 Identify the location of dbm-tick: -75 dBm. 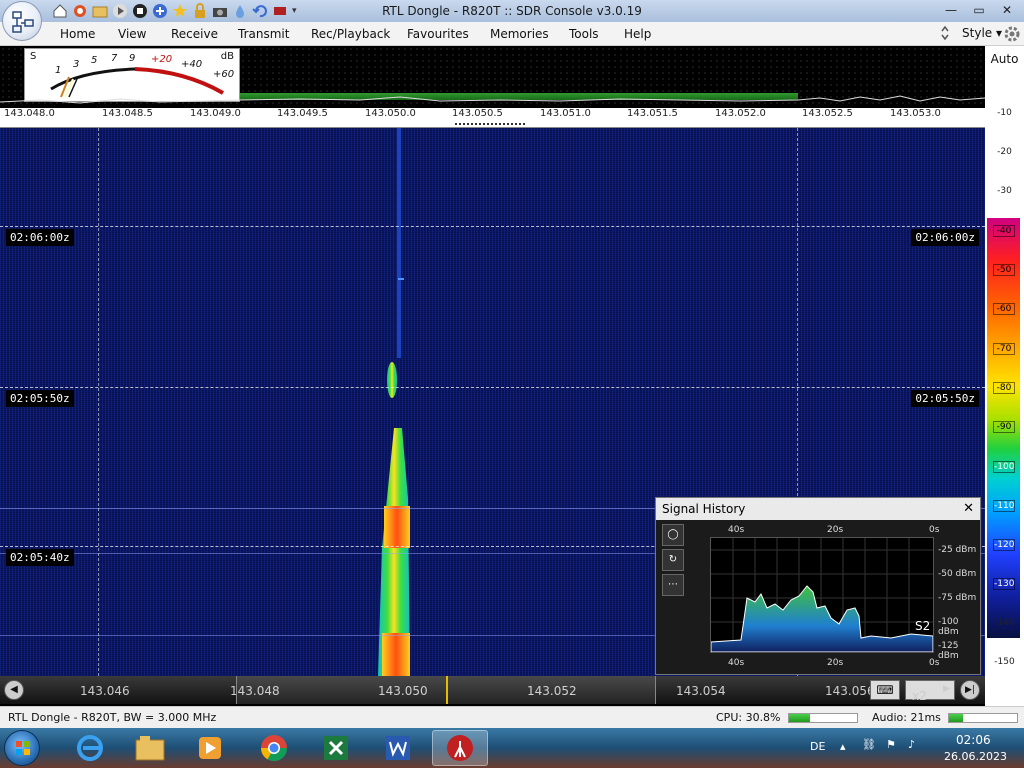
(957, 598).